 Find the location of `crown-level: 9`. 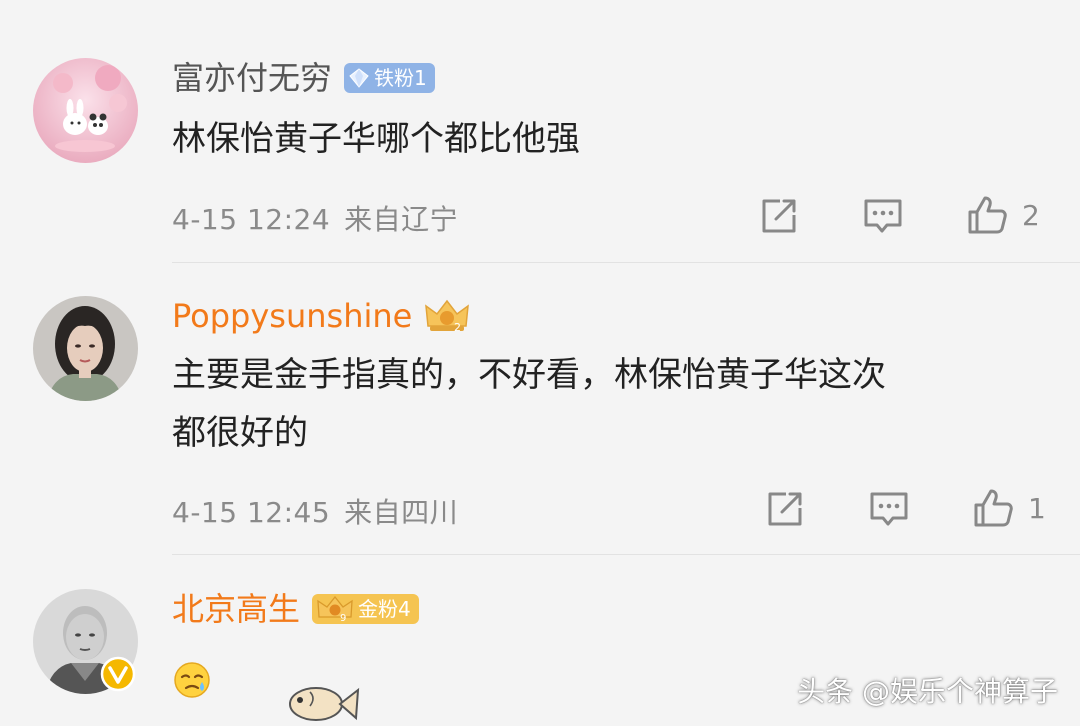

crown-level: 9 is located at coordinates (343, 618).